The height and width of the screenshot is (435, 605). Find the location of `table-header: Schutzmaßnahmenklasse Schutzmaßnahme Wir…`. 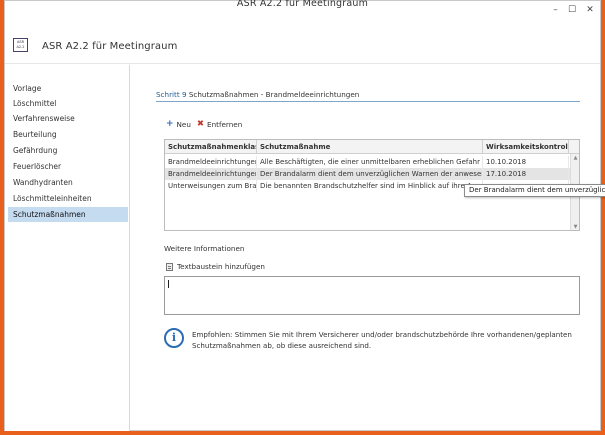

table-header: Schutzmaßnahmenklasse Schutzmaßnahme Wir… is located at coordinates (372, 147).